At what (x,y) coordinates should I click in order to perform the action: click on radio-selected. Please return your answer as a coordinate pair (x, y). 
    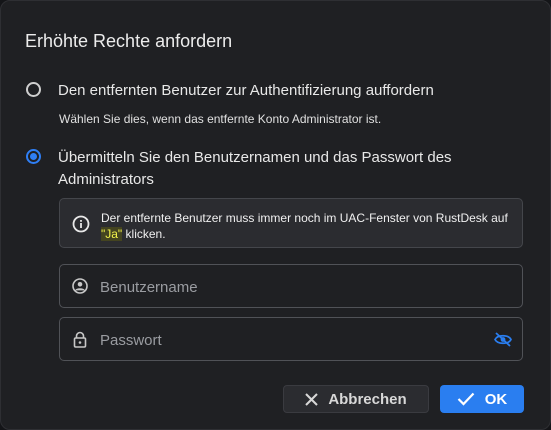
    Looking at the image, I should click on (33, 156).